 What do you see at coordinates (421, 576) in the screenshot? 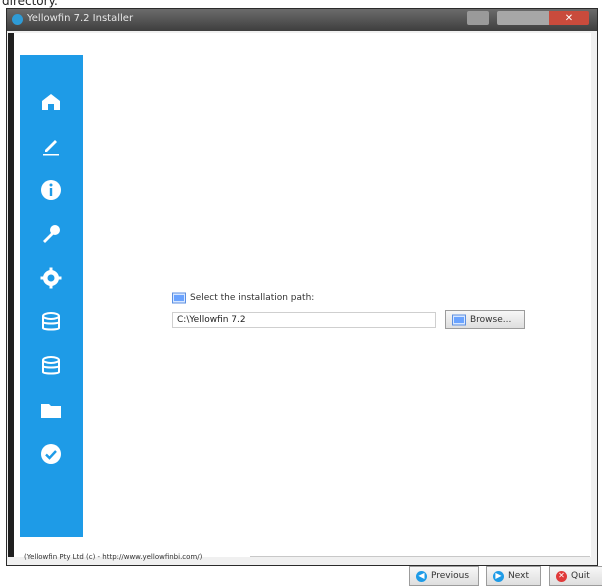
I see `previous-arrow-icon: ◀` at bounding box center [421, 576].